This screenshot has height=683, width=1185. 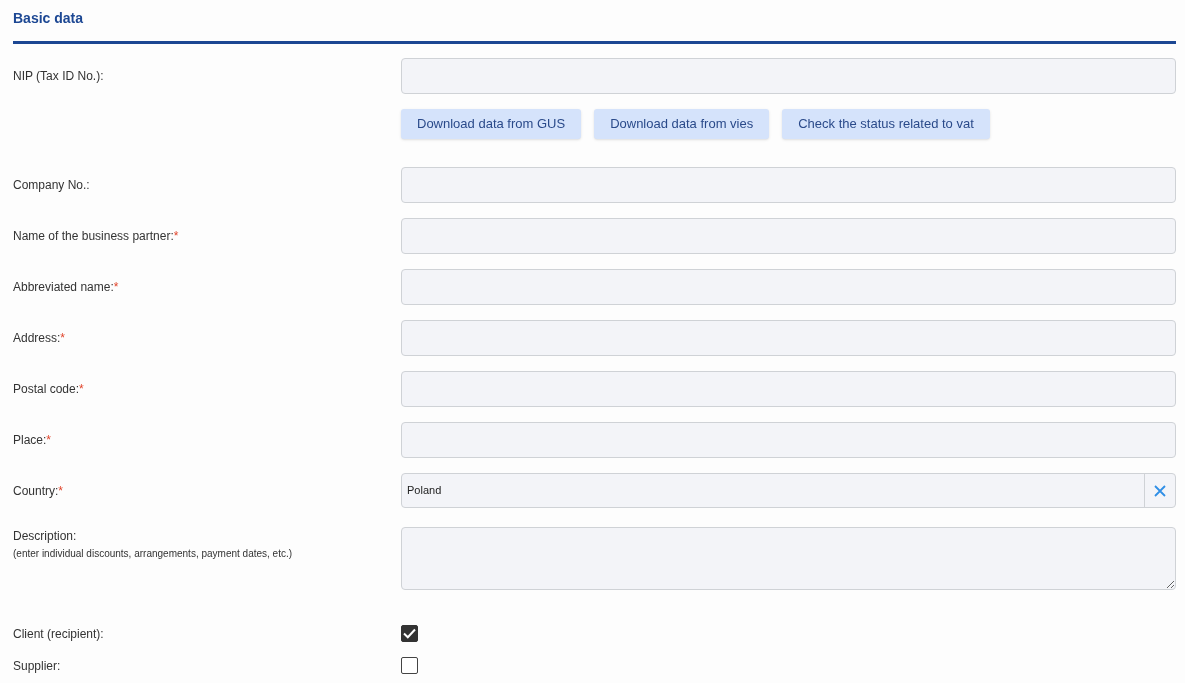 I want to click on country-select: Poland, so click(x=788, y=490).